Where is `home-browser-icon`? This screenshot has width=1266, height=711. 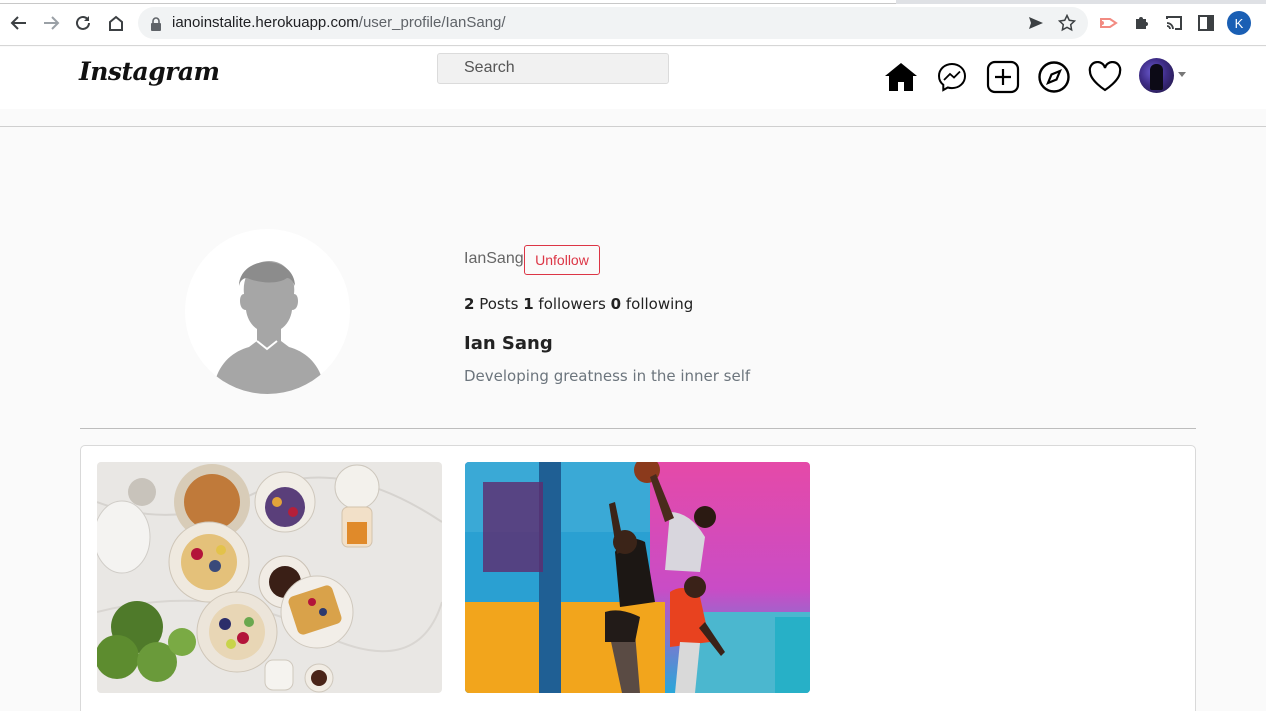 home-browser-icon is located at coordinates (116, 23).